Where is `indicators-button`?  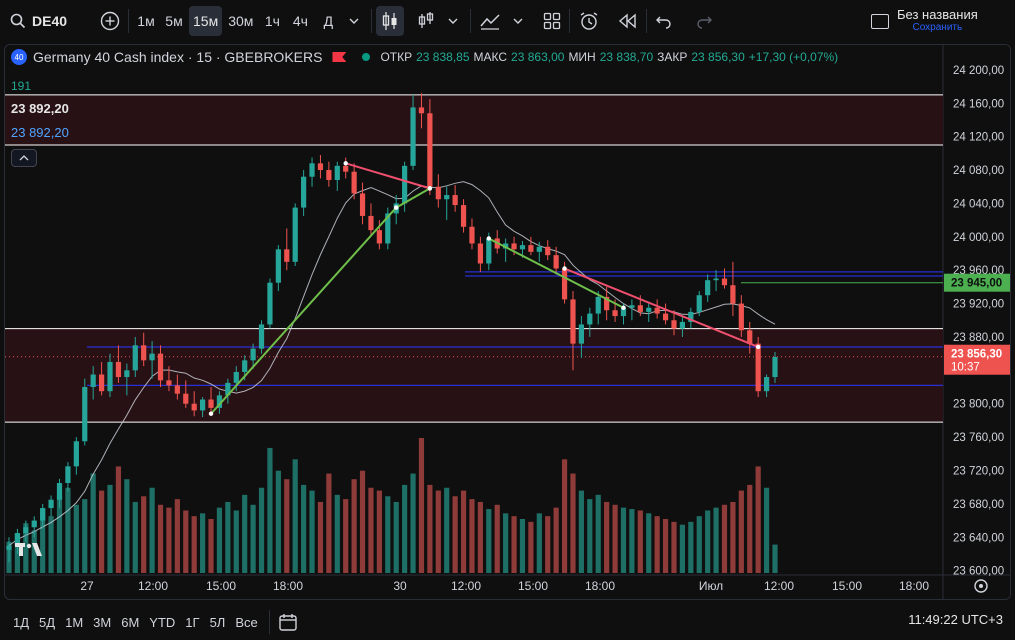 indicators-button is located at coordinates (490, 21).